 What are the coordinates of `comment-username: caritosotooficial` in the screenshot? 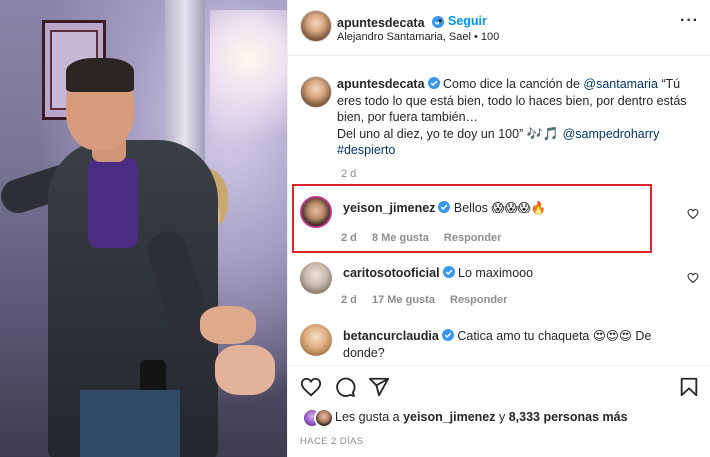 It's located at (391, 273).